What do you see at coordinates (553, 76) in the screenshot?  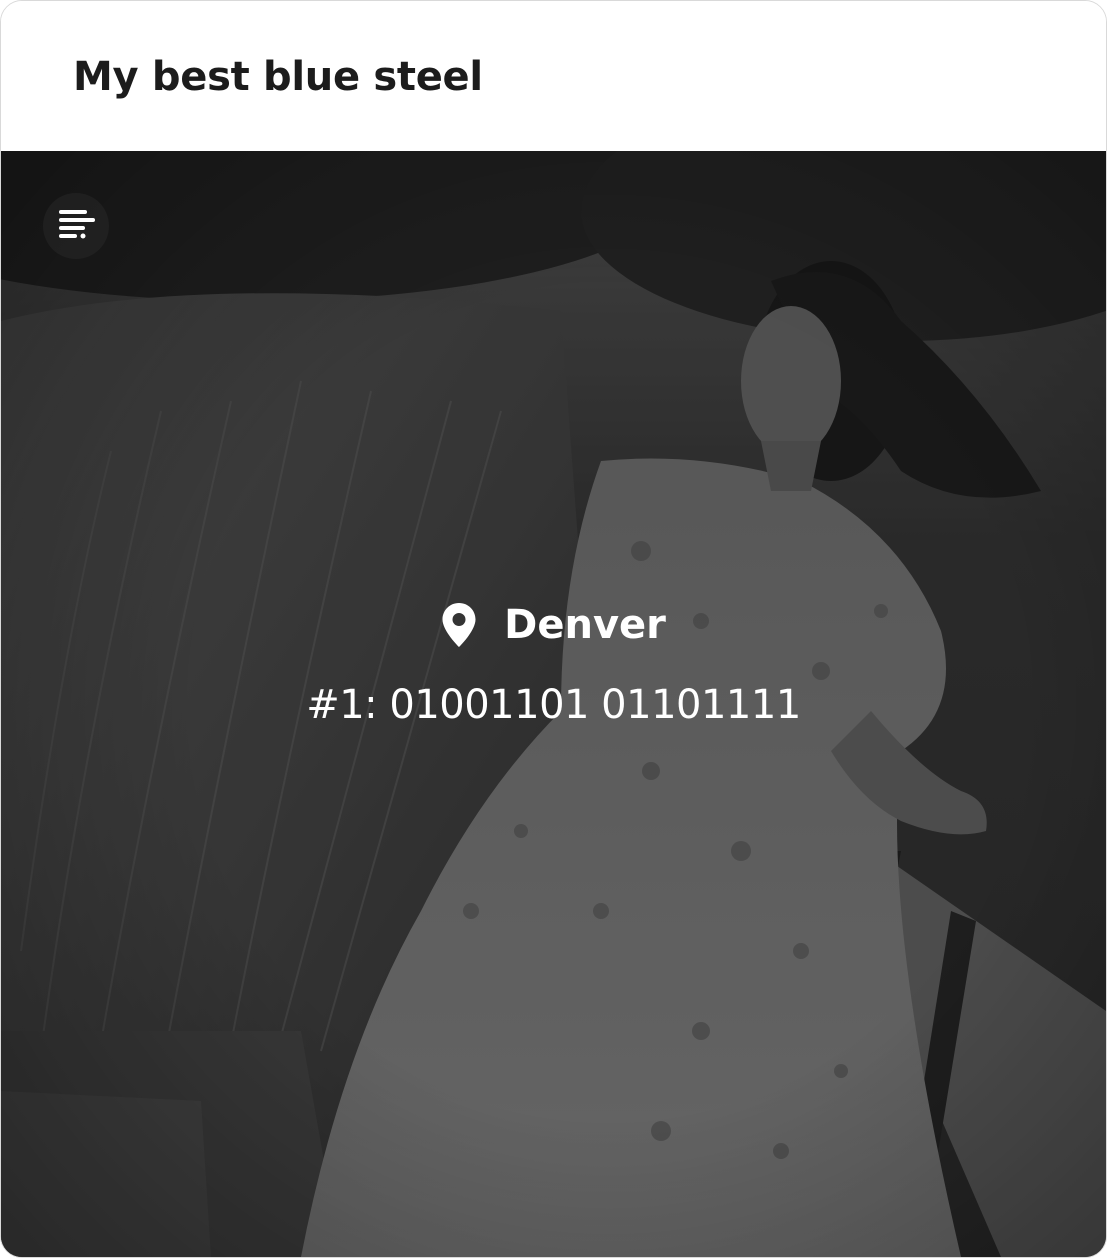 I see `card-header: My best blue steel` at bounding box center [553, 76].